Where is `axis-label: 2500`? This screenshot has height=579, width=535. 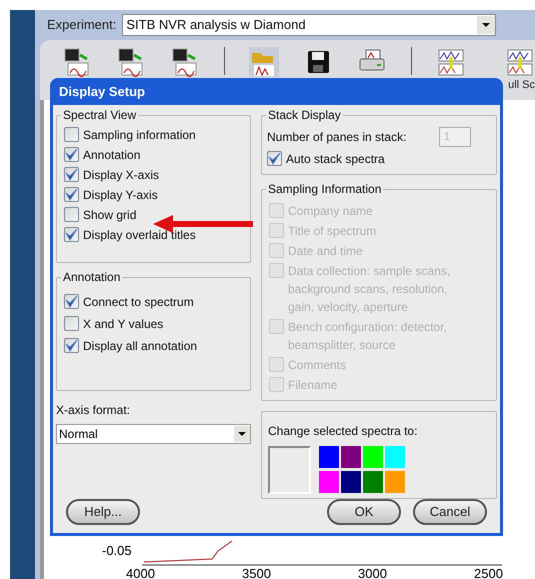 axis-label: 2500 is located at coordinates (488, 571).